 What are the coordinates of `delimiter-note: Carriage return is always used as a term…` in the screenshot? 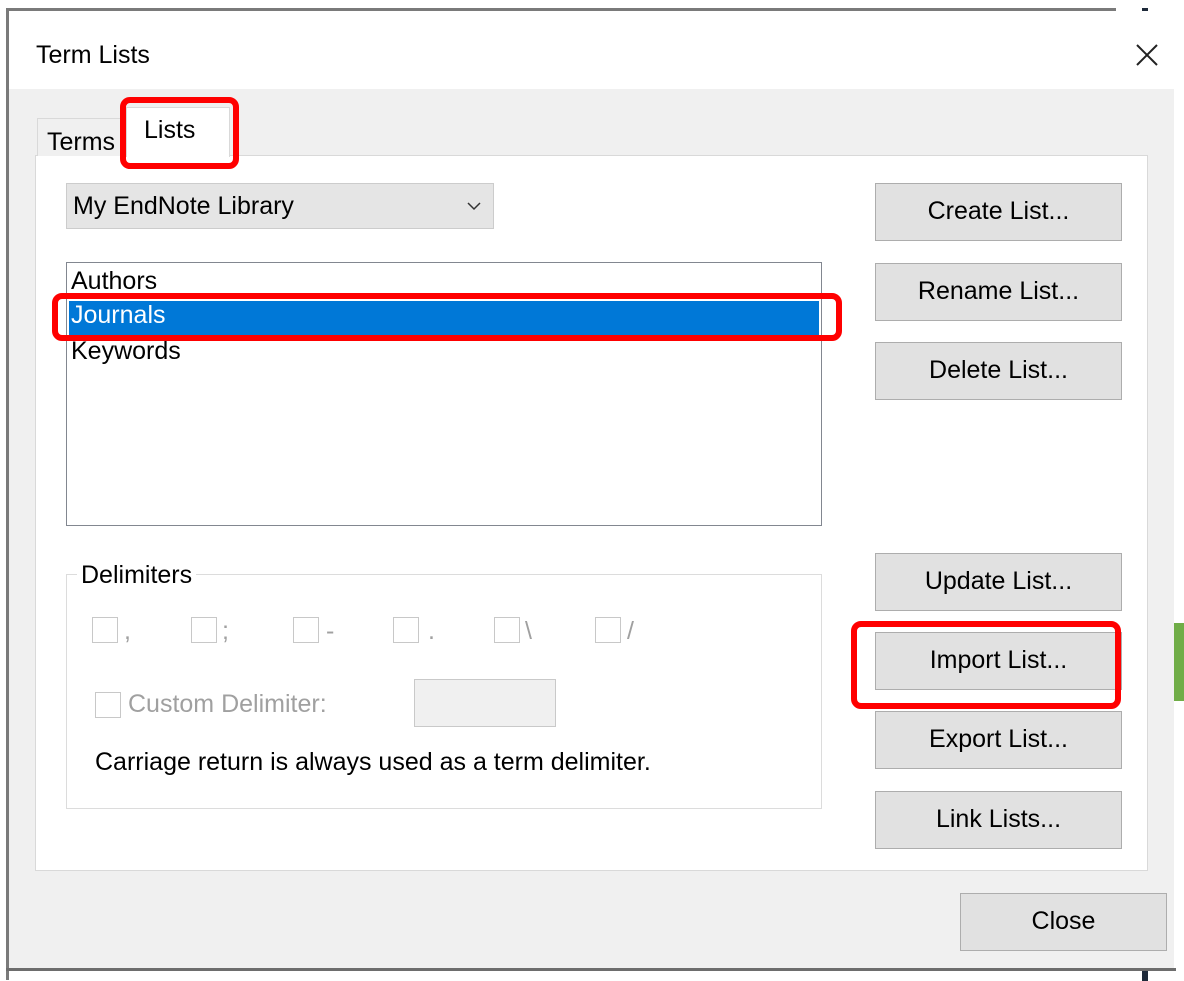 It's located at (373, 762).